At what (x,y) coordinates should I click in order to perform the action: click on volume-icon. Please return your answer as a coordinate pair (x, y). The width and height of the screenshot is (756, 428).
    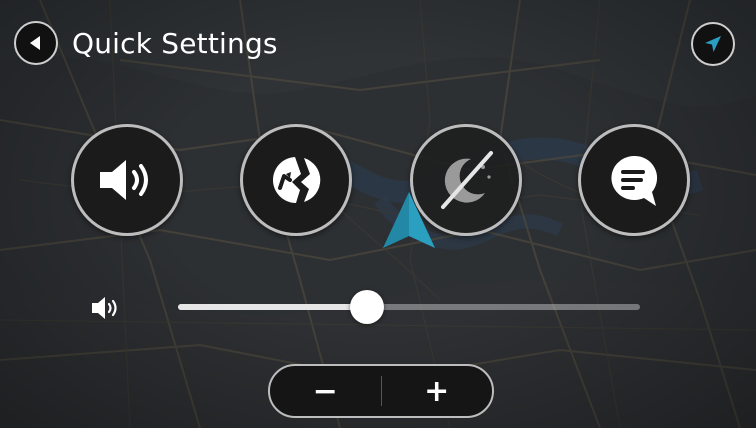
    Looking at the image, I should click on (104, 308).